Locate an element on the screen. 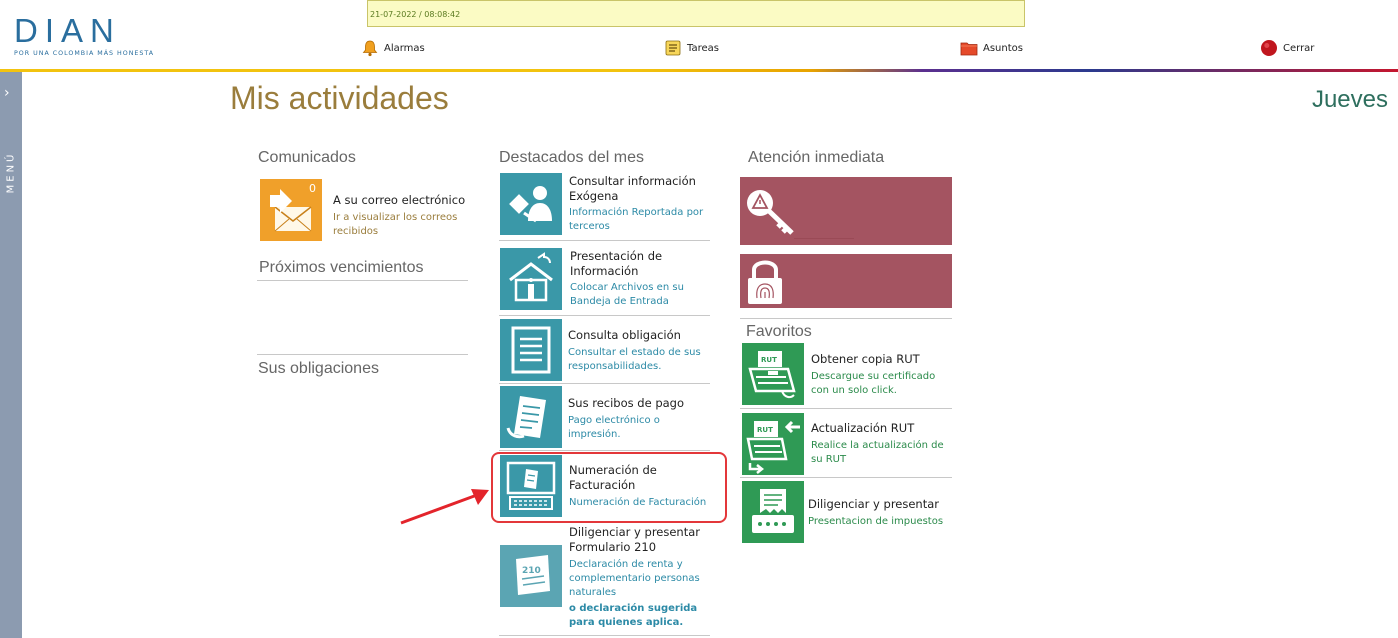 The height and width of the screenshot is (638, 1398). receipt-icon is located at coordinates (526, 417).